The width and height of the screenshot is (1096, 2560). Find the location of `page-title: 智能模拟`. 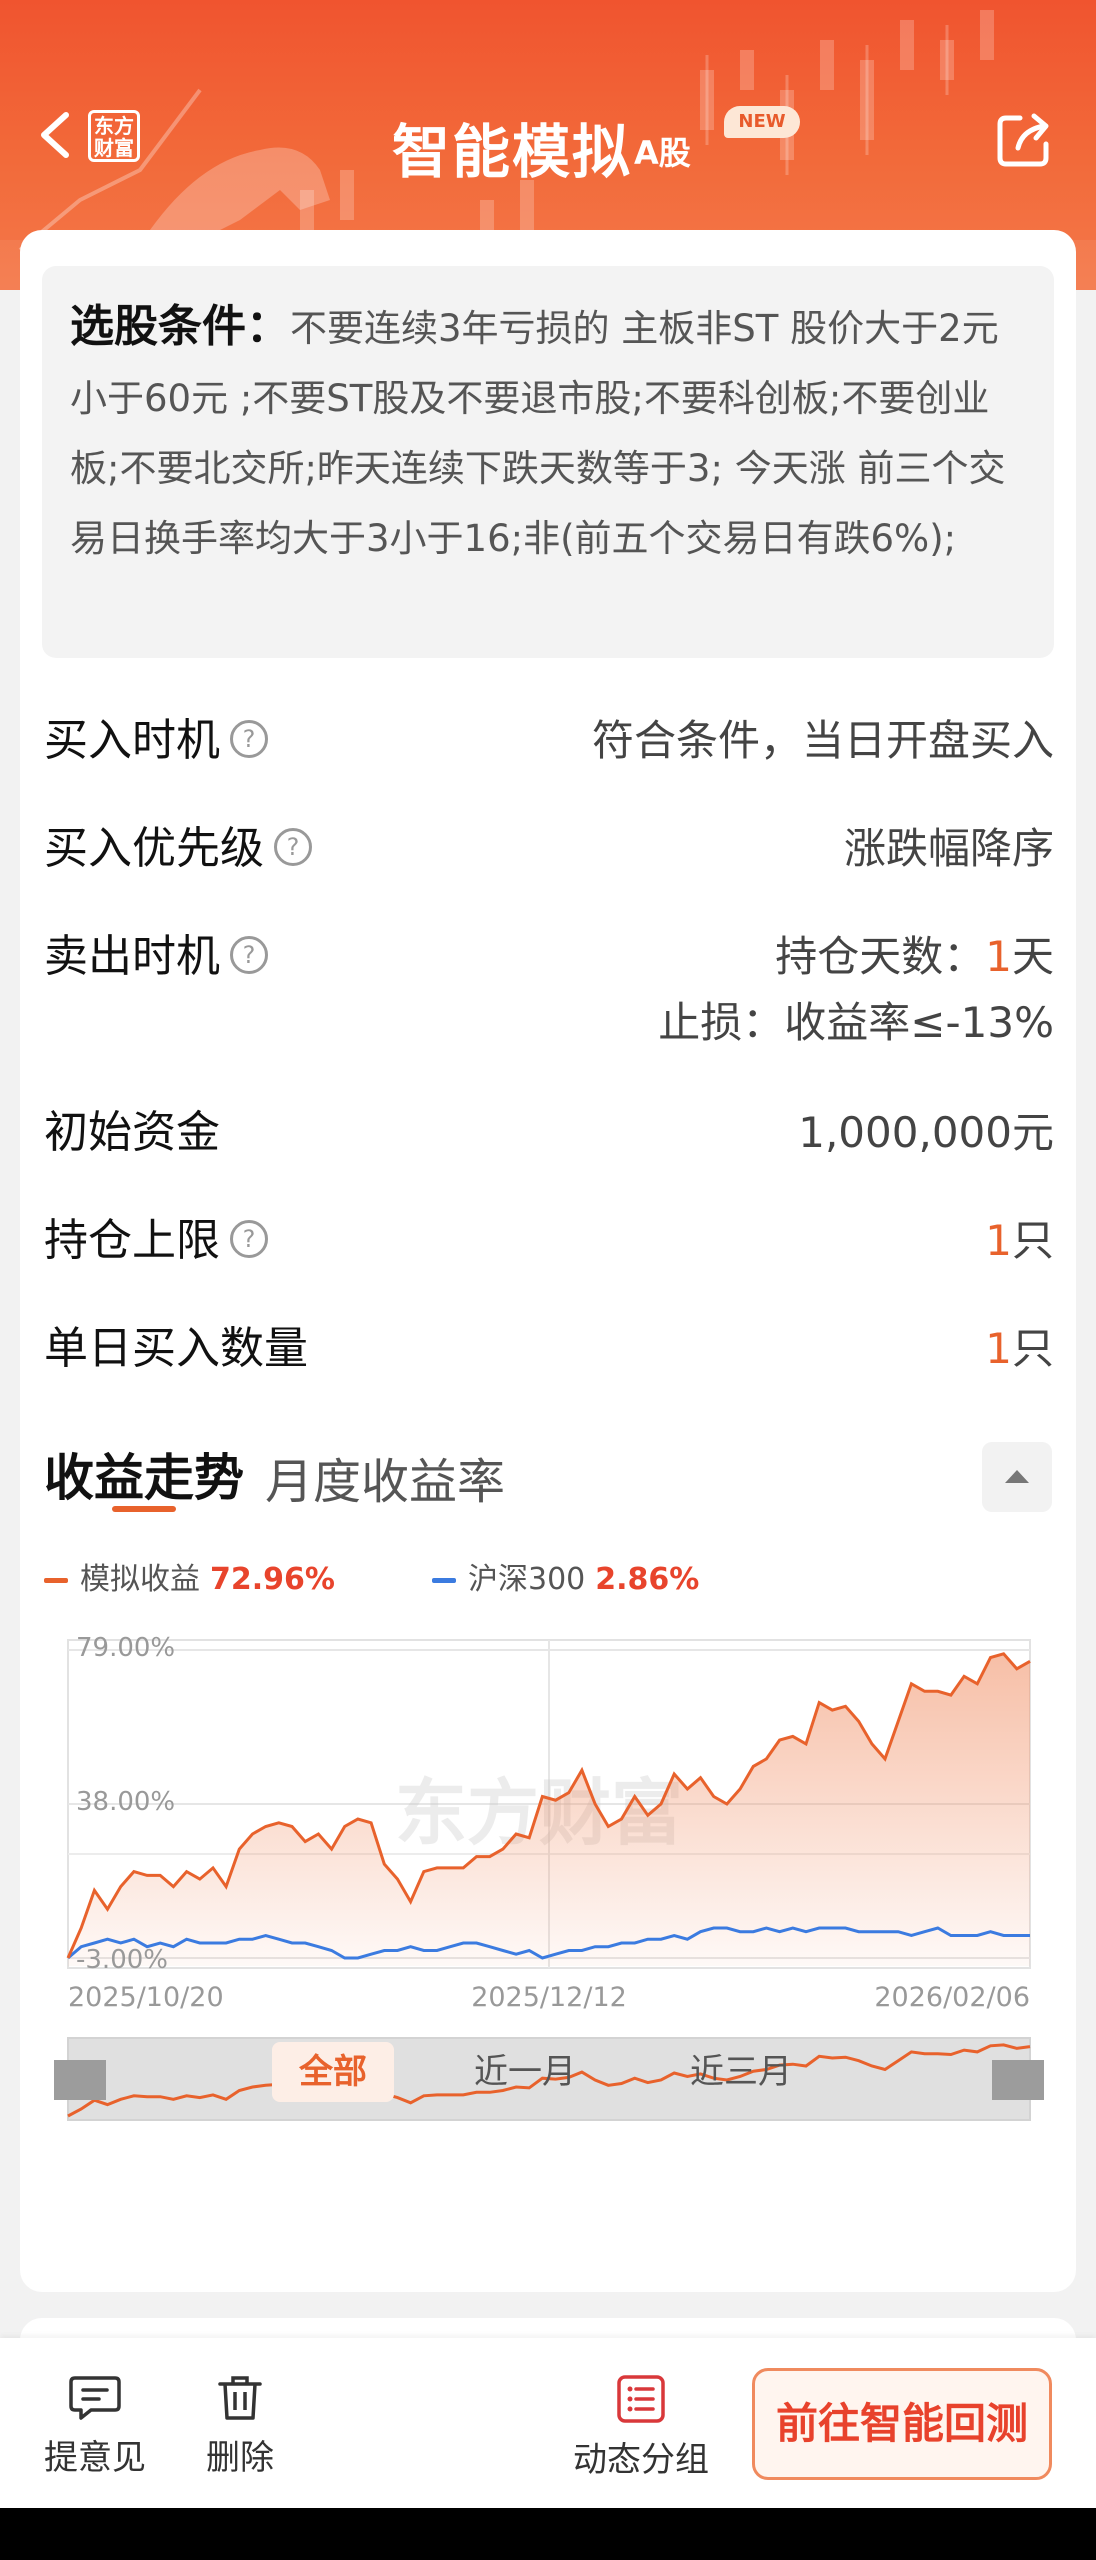

page-title: 智能模拟 is located at coordinates (512, 152).